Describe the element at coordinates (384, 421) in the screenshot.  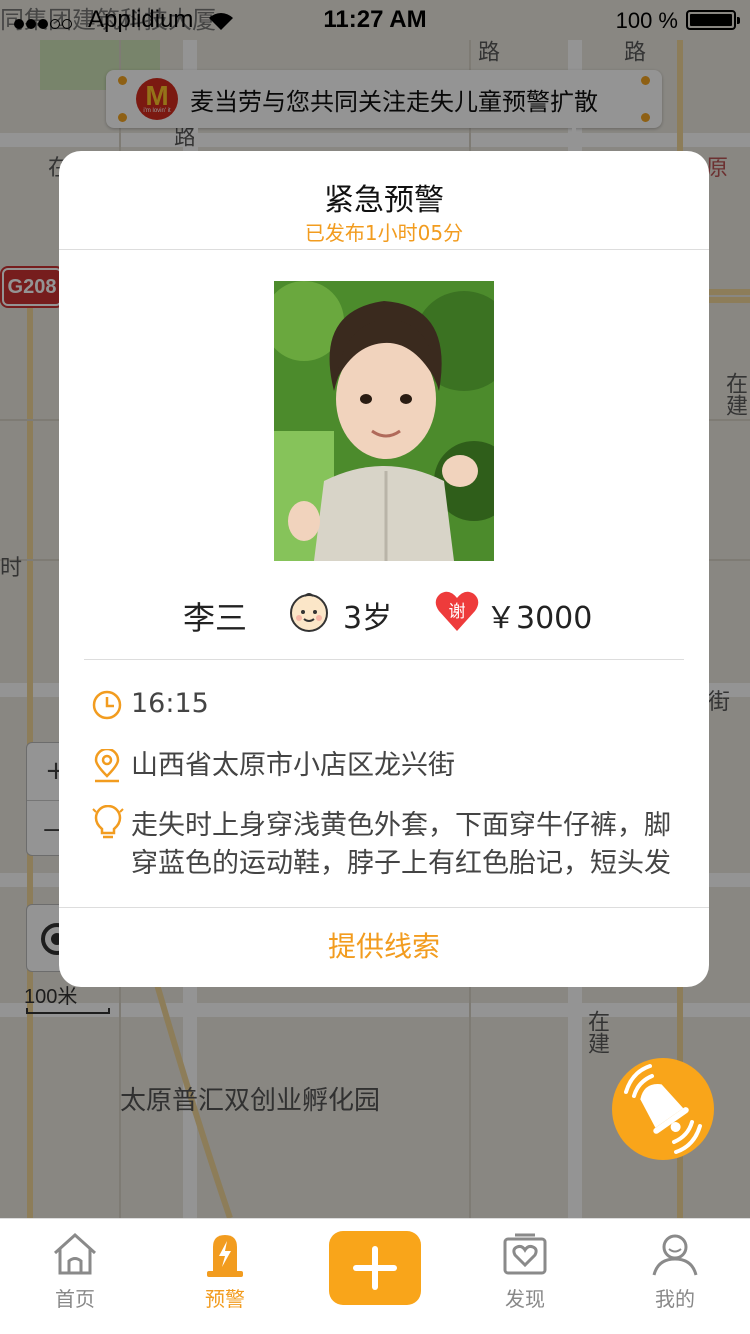
I see `missing-child-photo` at that location.